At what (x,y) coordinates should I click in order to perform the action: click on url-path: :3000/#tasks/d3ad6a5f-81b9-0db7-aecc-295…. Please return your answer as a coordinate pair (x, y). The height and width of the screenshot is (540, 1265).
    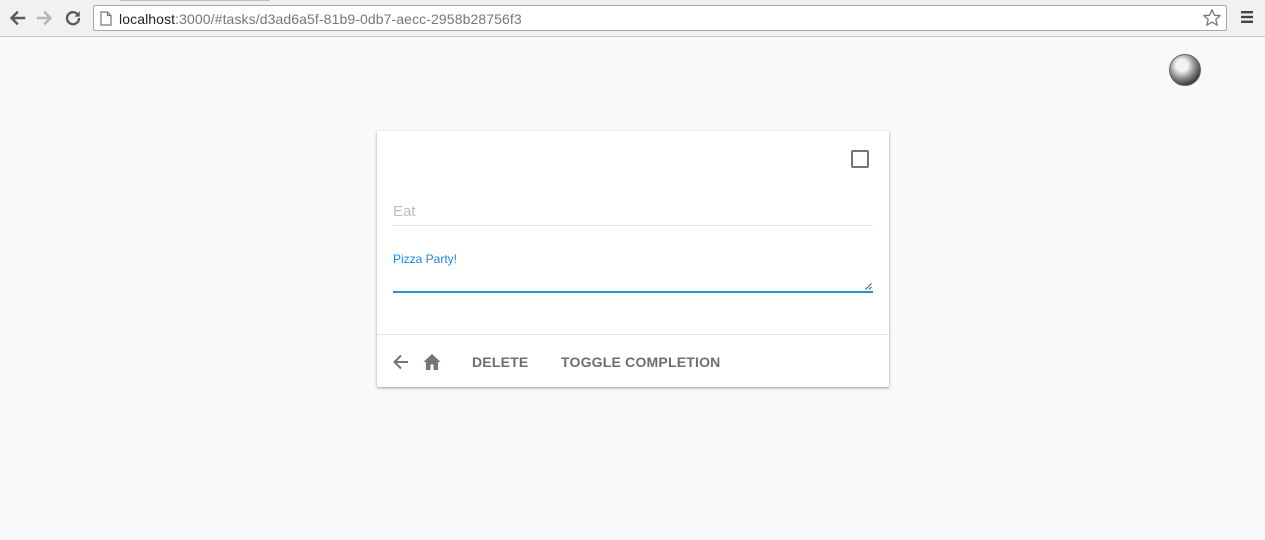
    Looking at the image, I should click on (348, 19).